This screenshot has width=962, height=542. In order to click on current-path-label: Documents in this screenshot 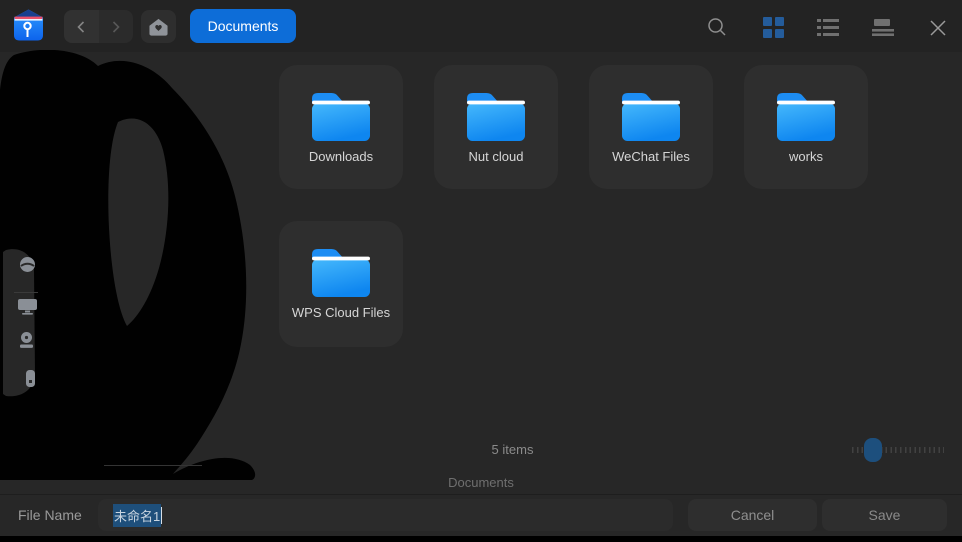, I will do `click(481, 482)`.